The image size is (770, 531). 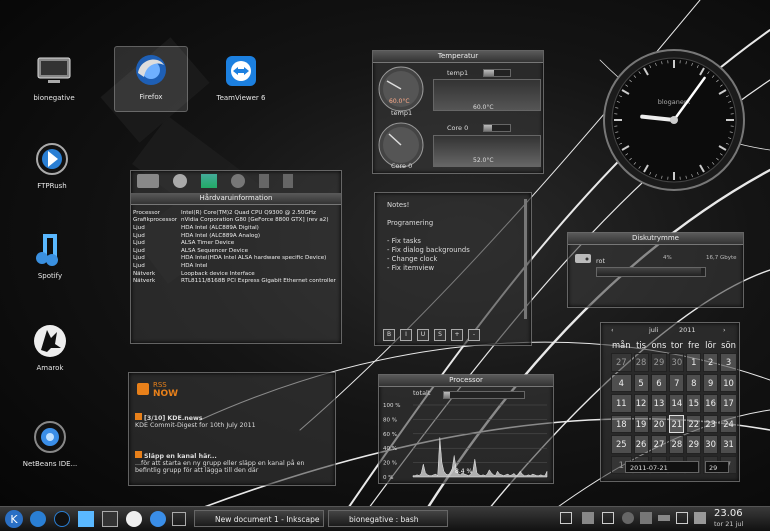 I want to click on calendar-day: 9, so click(x=710, y=383).